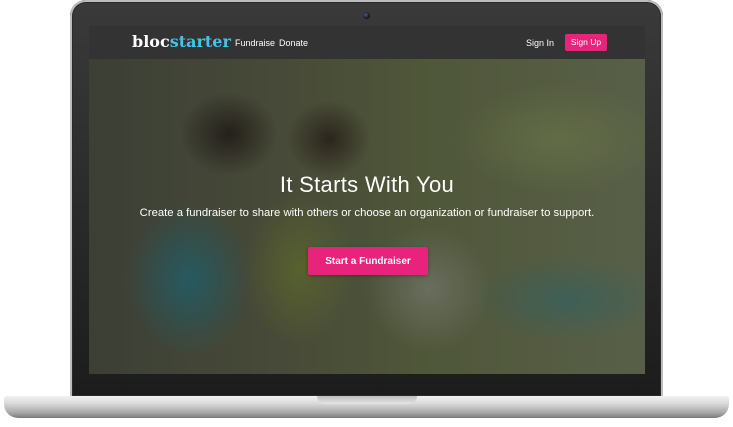 The height and width of the screenshot is (427, 733). What do you see at coordinates (200, 41) in the screenshot?
I see `logo-text-starter: starter` at bounding box center [200, 41].